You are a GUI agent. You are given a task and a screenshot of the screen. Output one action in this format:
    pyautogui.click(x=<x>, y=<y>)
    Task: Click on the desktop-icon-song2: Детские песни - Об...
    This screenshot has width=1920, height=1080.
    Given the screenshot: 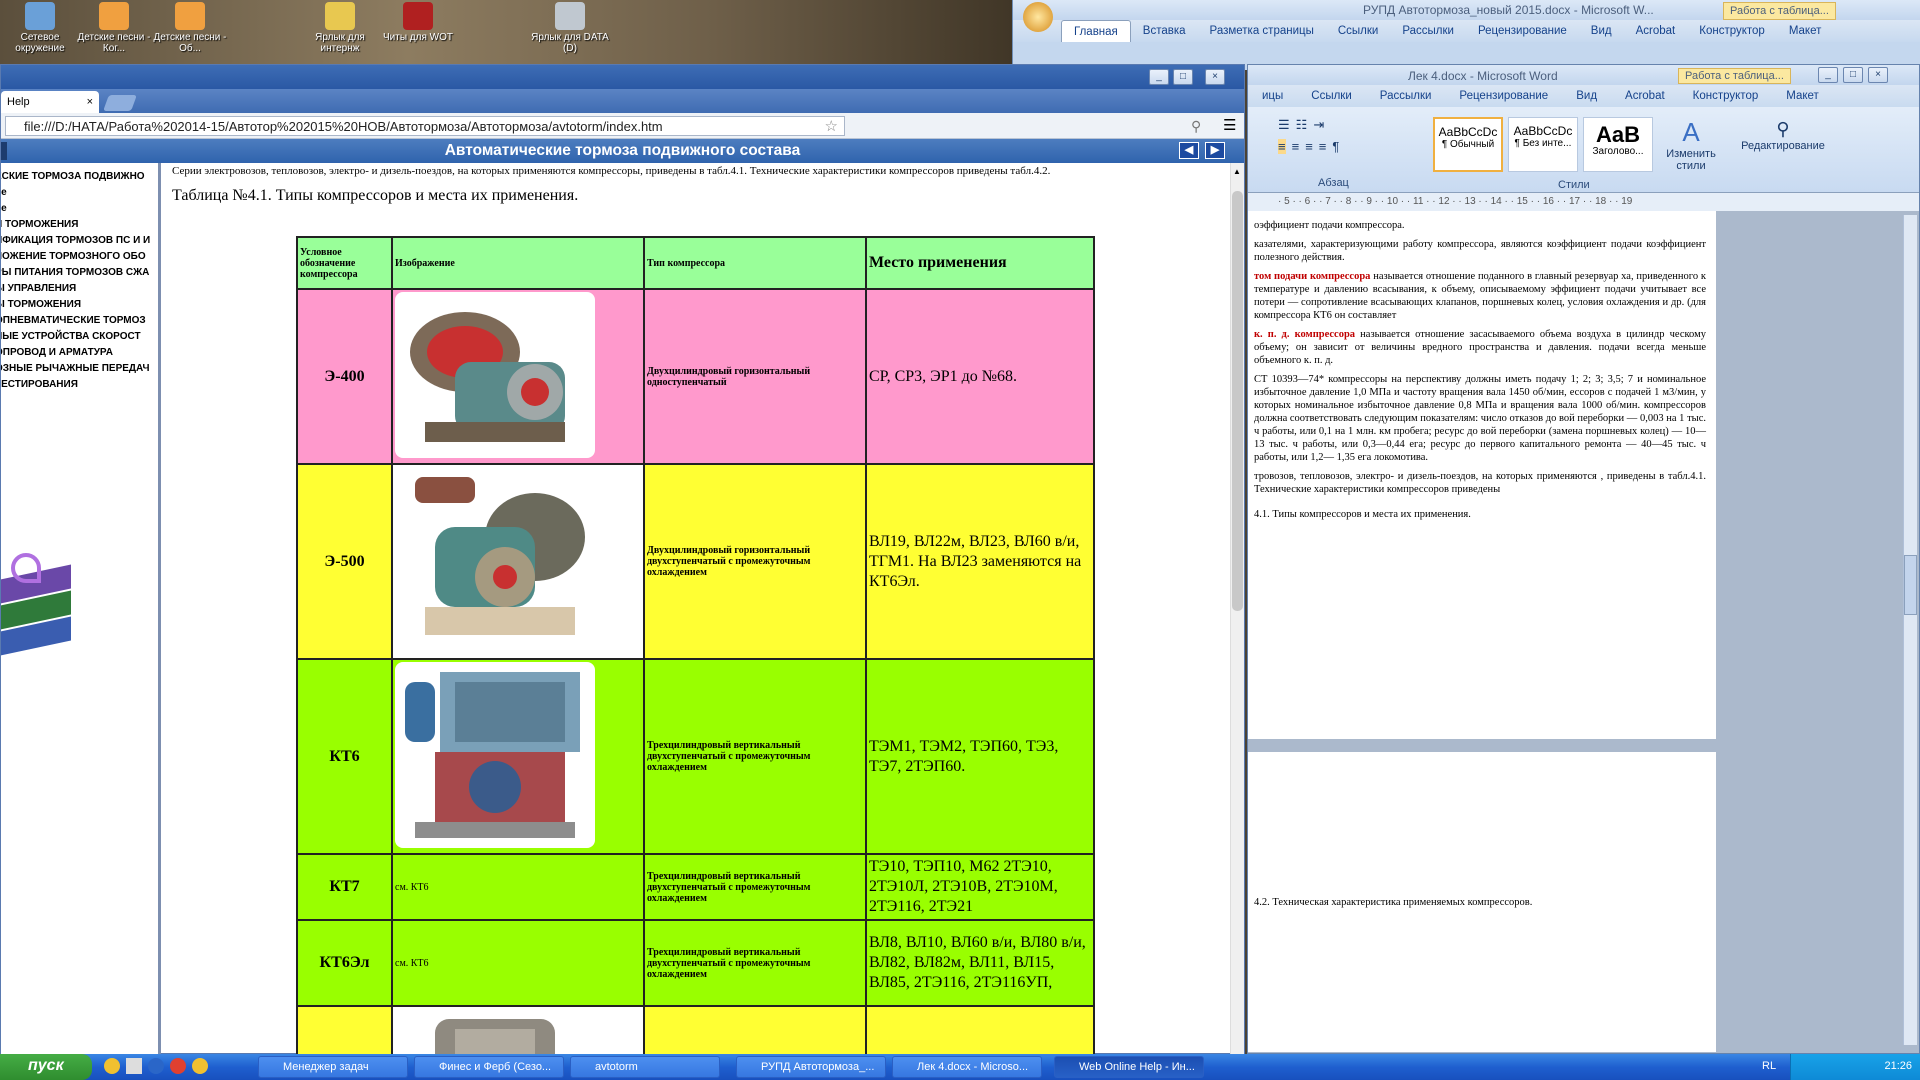 What is the action you would take?
    pyautogui.click(x=190, y=28)
    